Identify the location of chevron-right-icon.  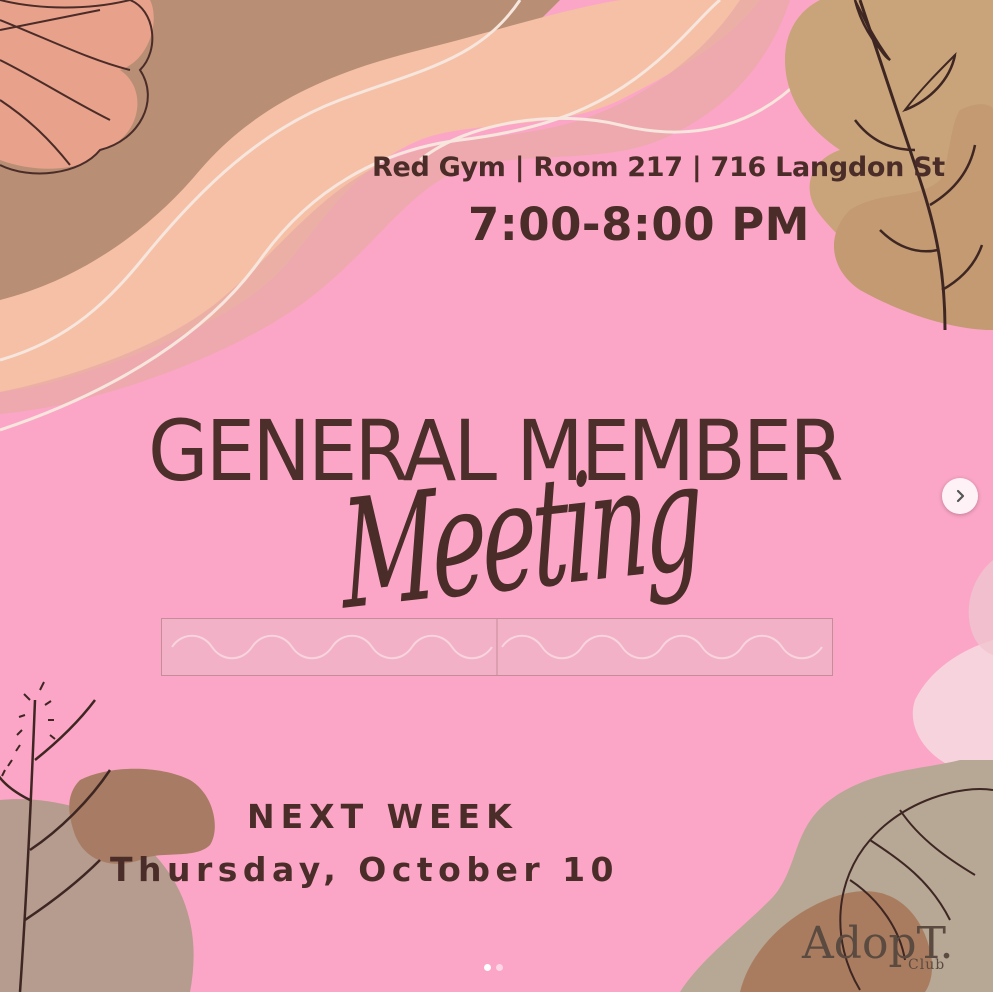
(960, 496).